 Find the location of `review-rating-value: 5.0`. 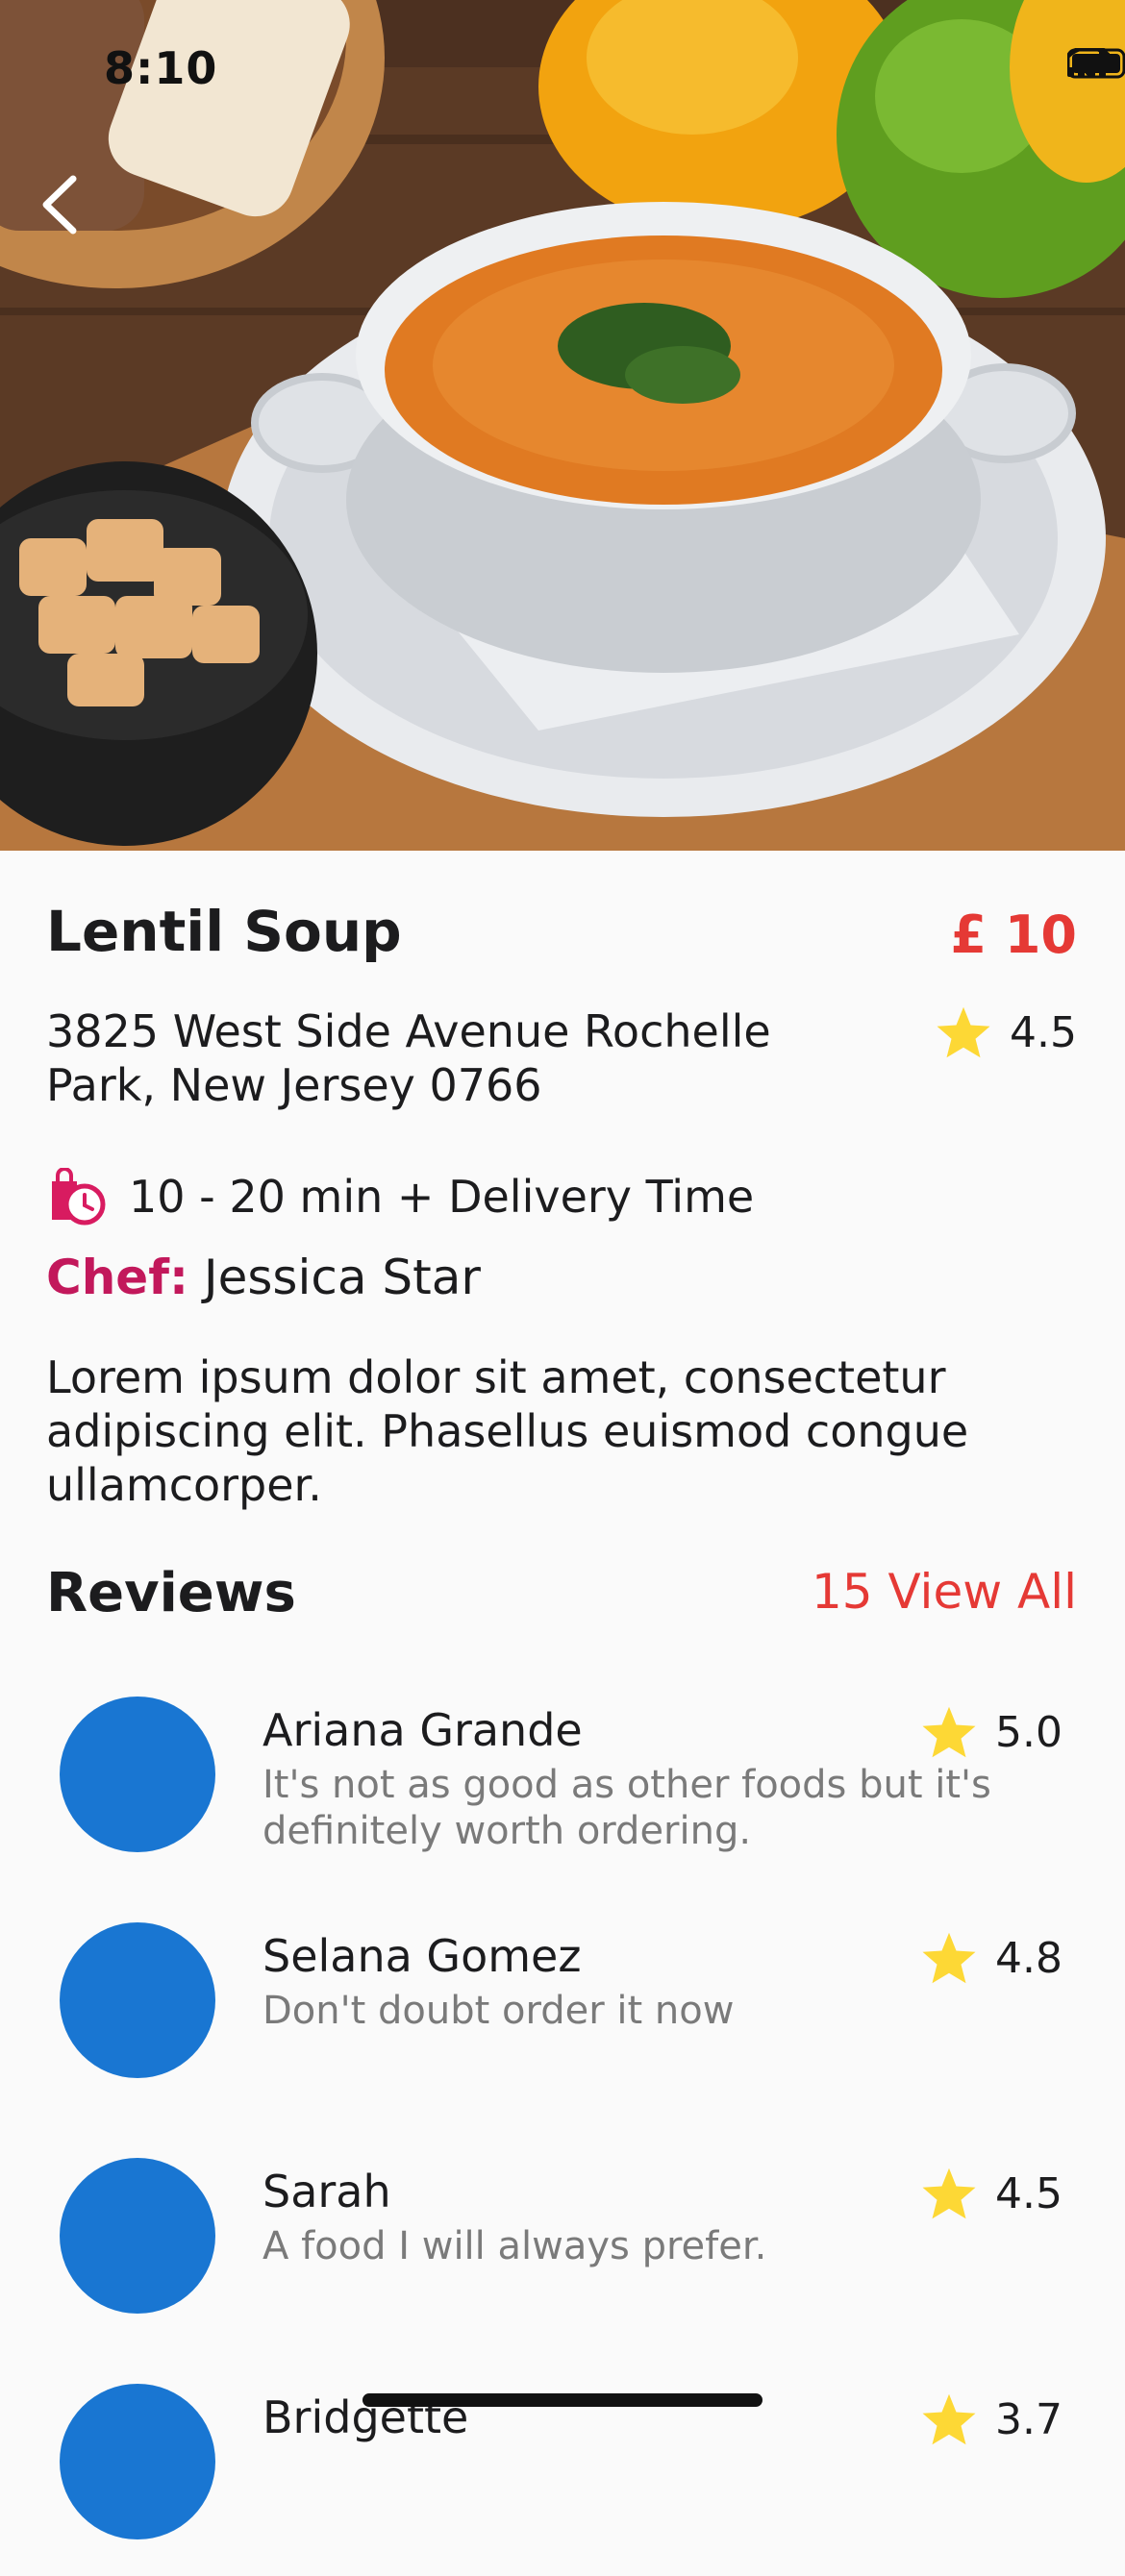

review-rating-value: 5.0 is located at coordinates (1029, 1732).